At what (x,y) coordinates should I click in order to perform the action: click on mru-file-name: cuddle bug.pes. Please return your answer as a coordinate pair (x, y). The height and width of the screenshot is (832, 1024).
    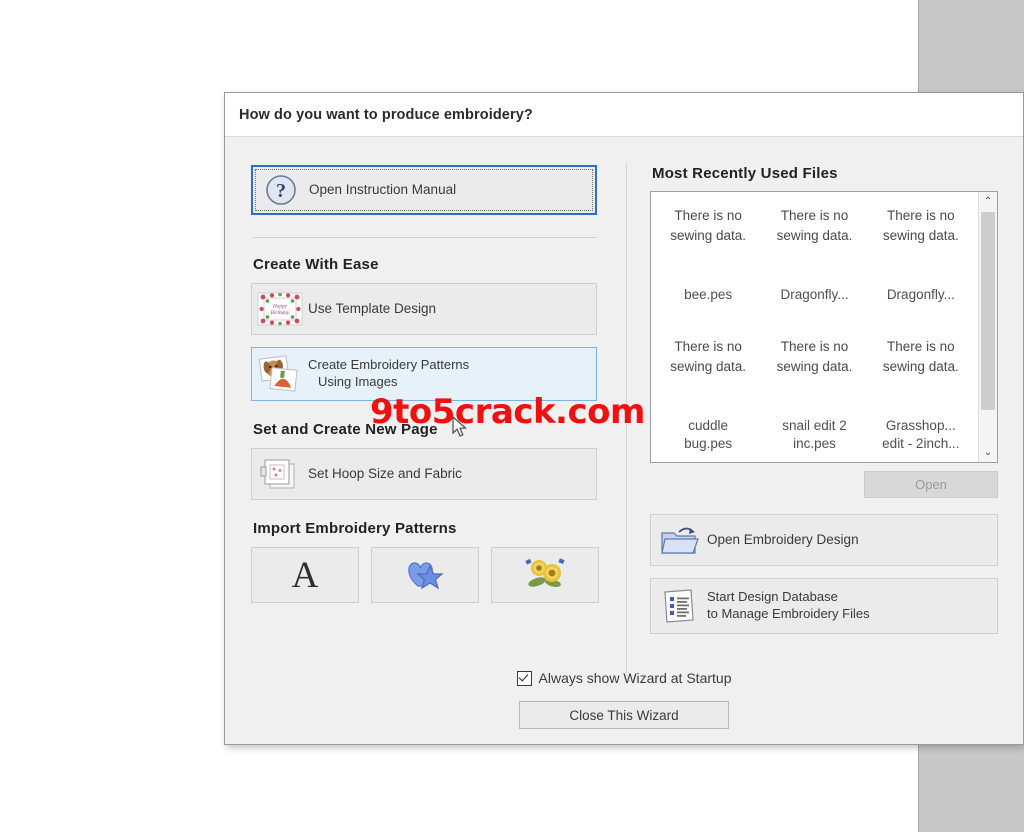
    Looking at the image, I should click on (708, 435).